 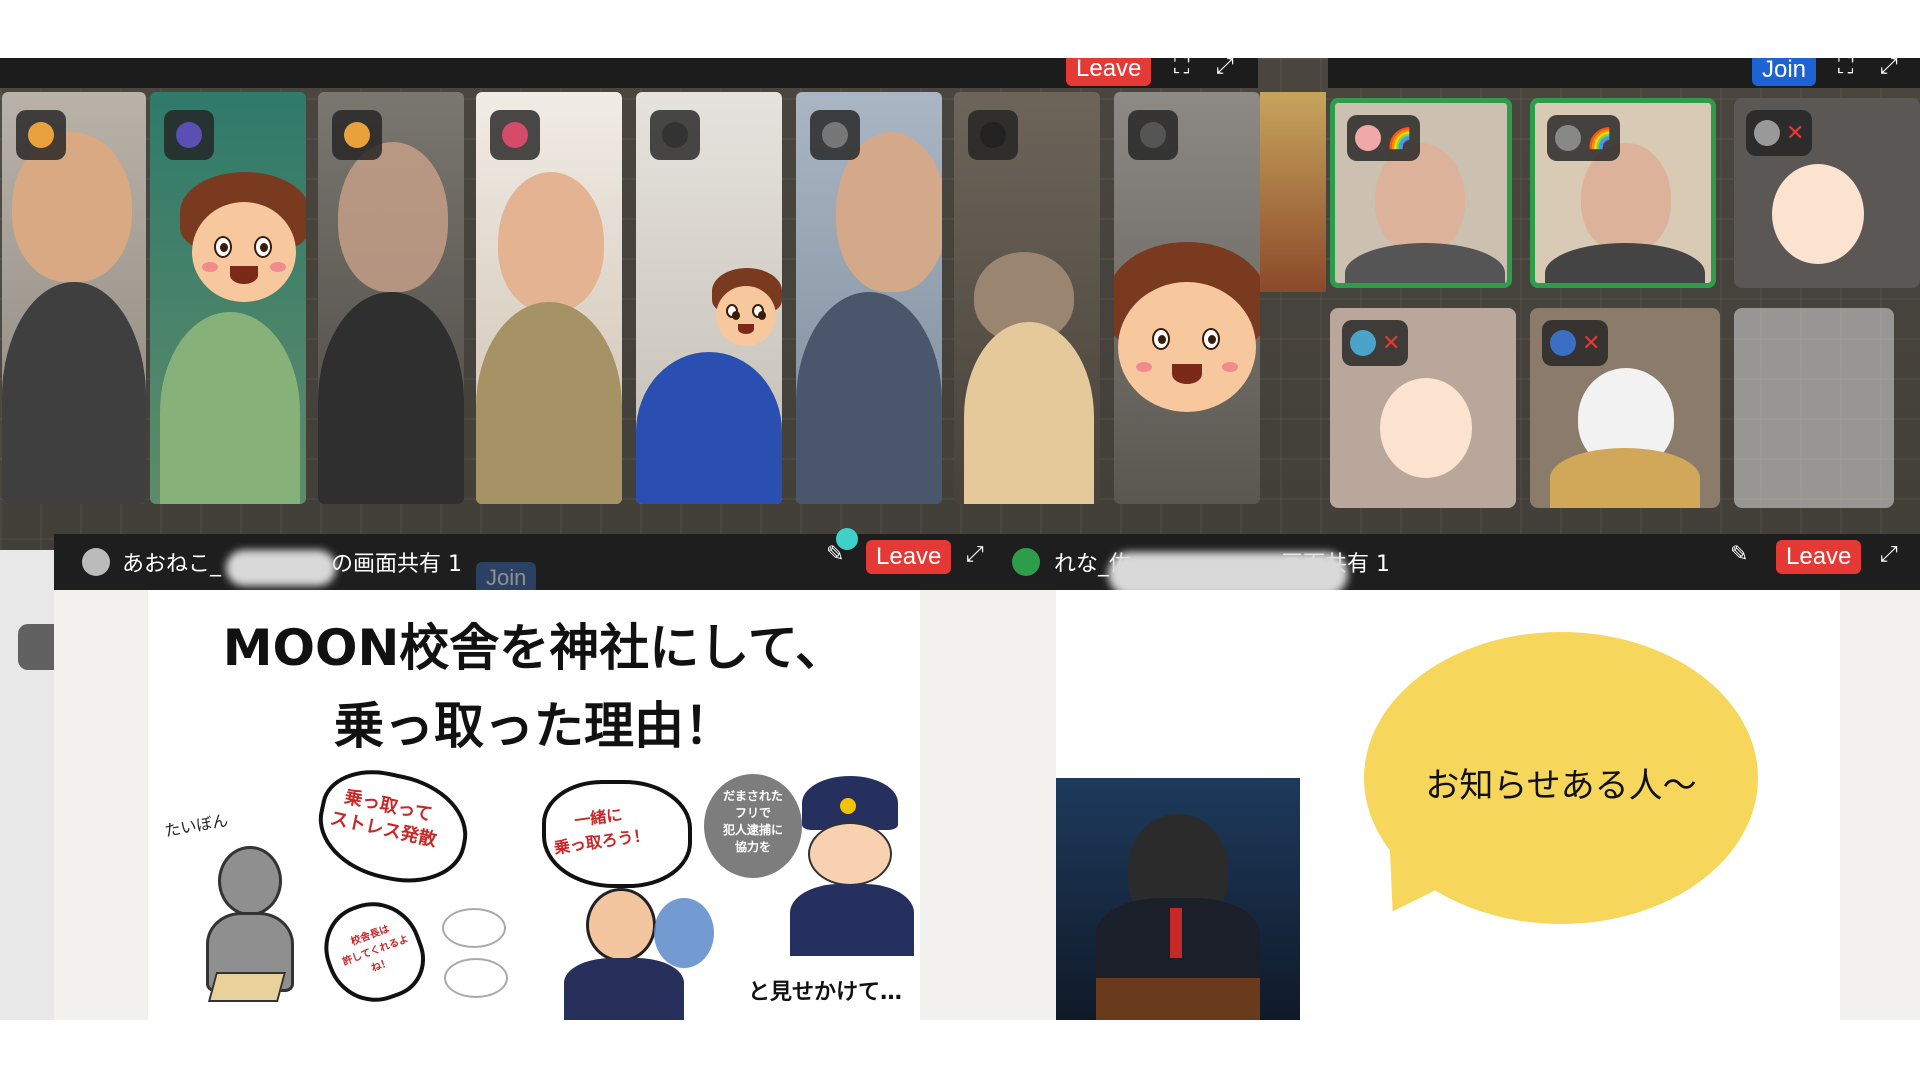 I want to click on left-side-panel, so click(x=27, y=785).